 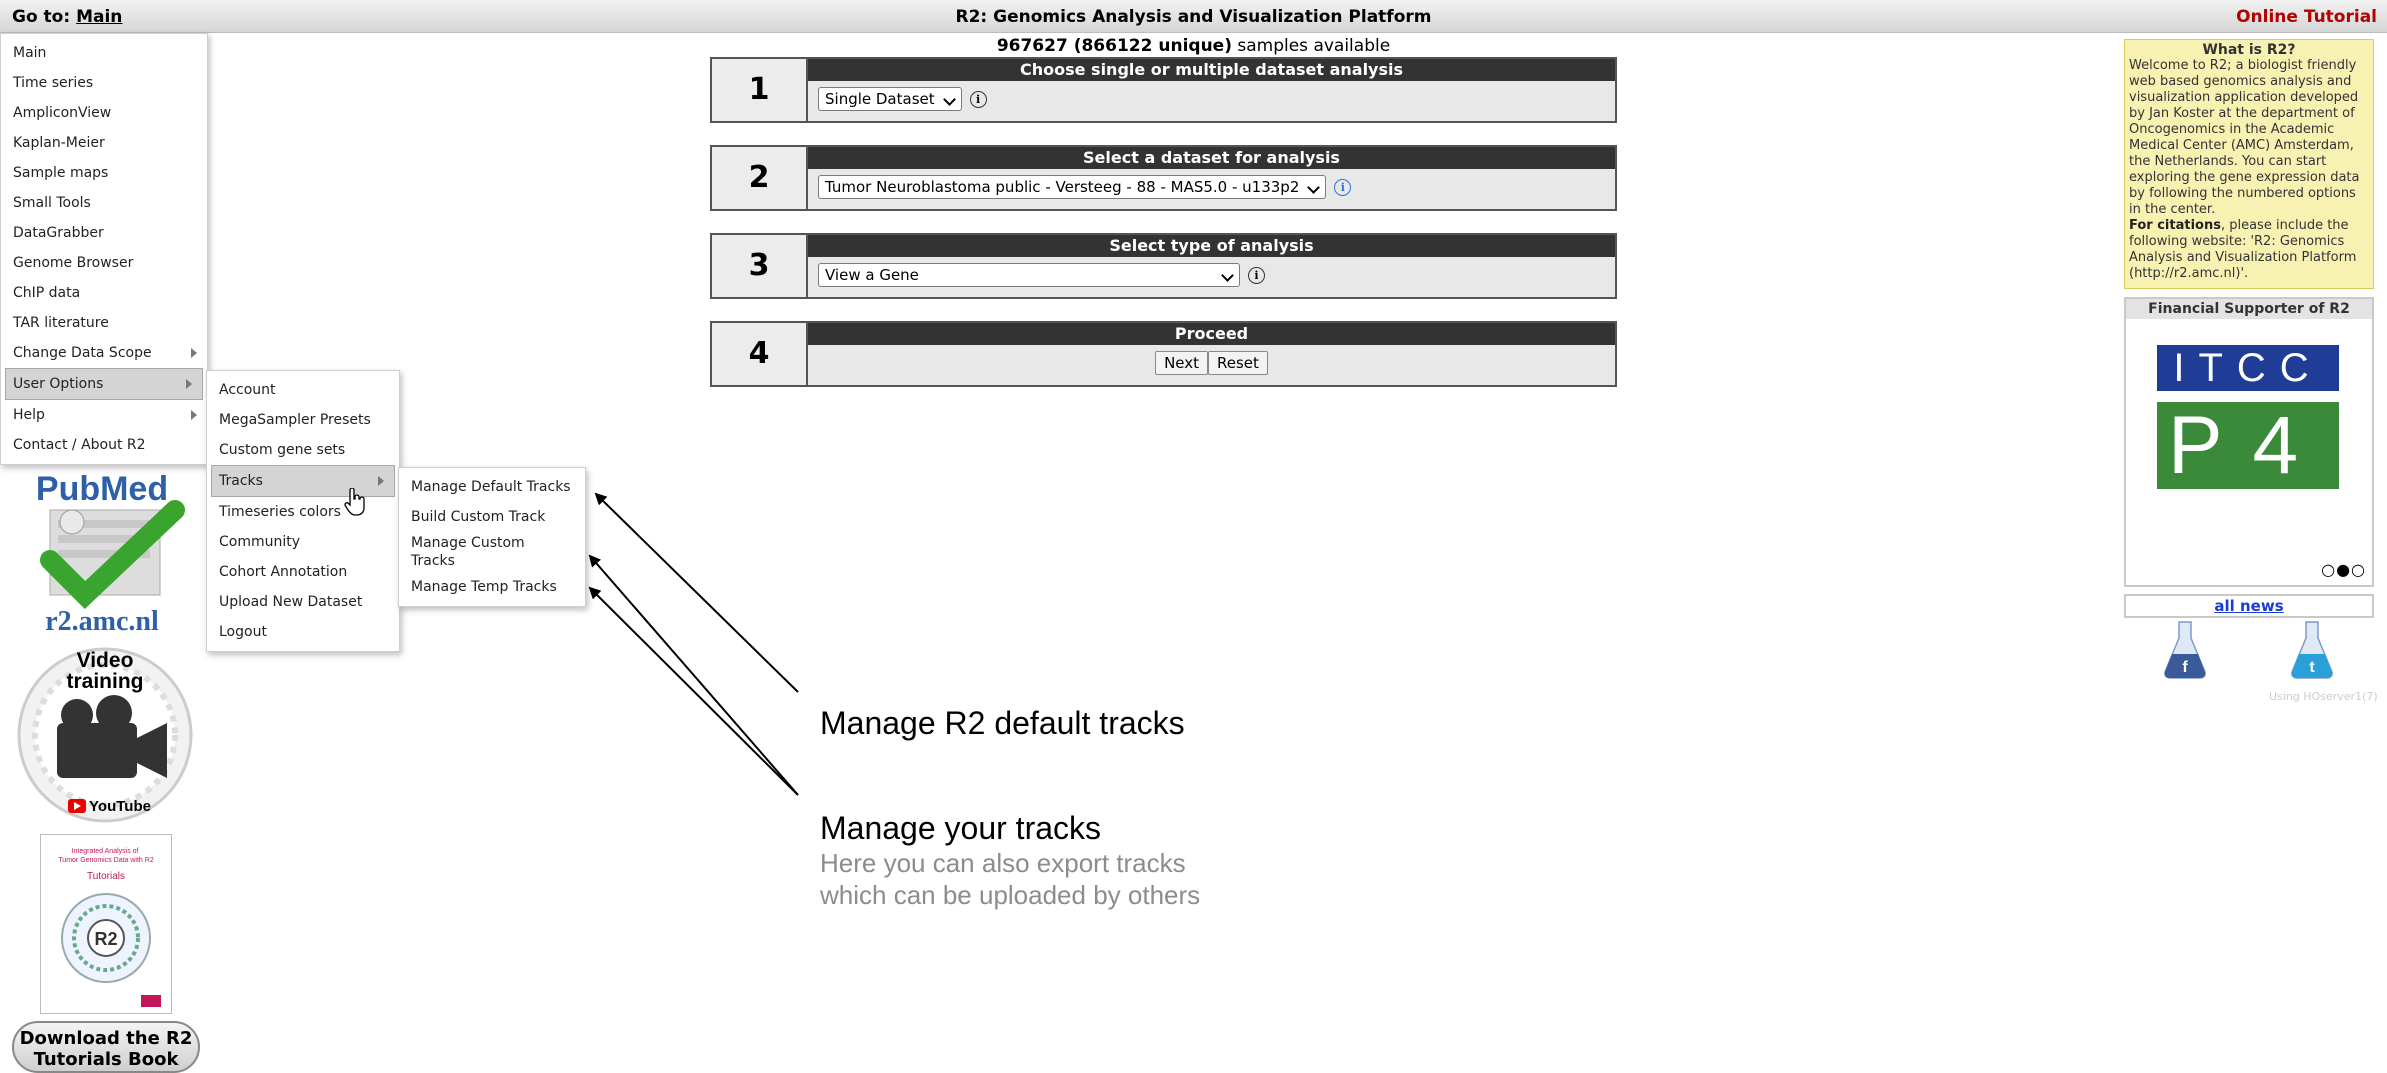 What do you see at coordinates (1010, 895) in the screenshot?
I see `annotation-export-line-2: which can be uploaded by others` at bounding box center [1010, 895].